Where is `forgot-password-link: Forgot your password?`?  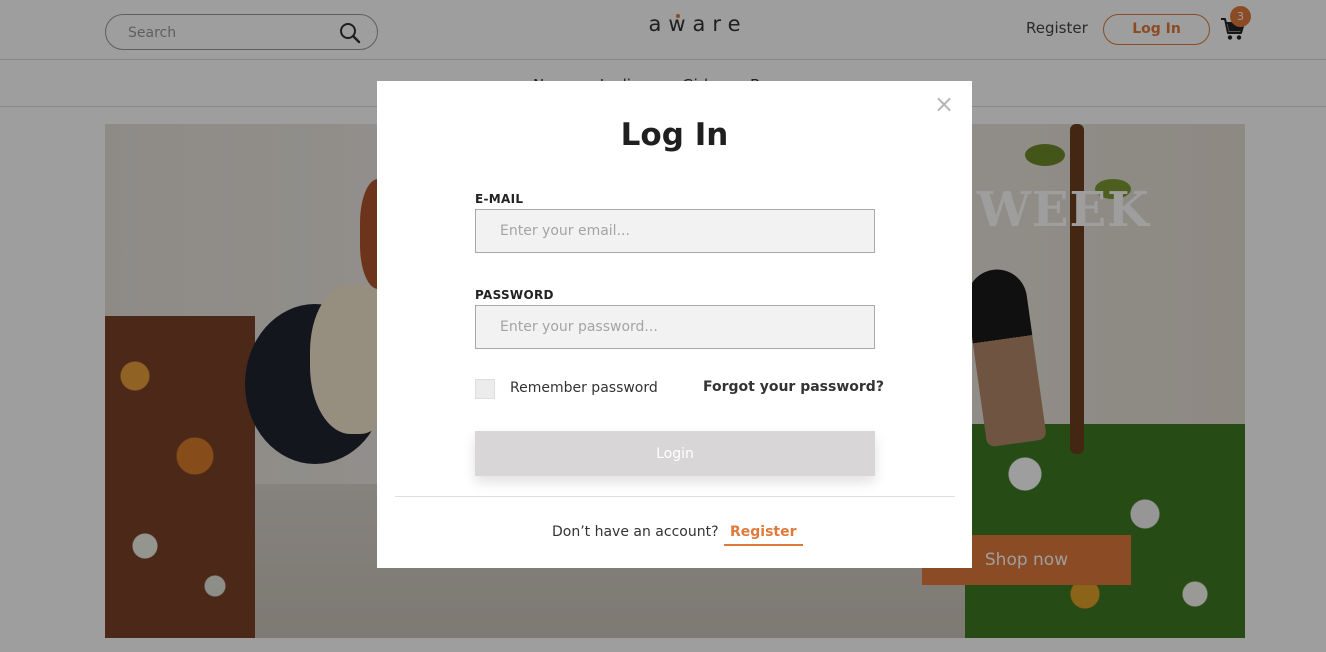 forgot-password-link: Forgot your password? is located at coordinates (793, 387).